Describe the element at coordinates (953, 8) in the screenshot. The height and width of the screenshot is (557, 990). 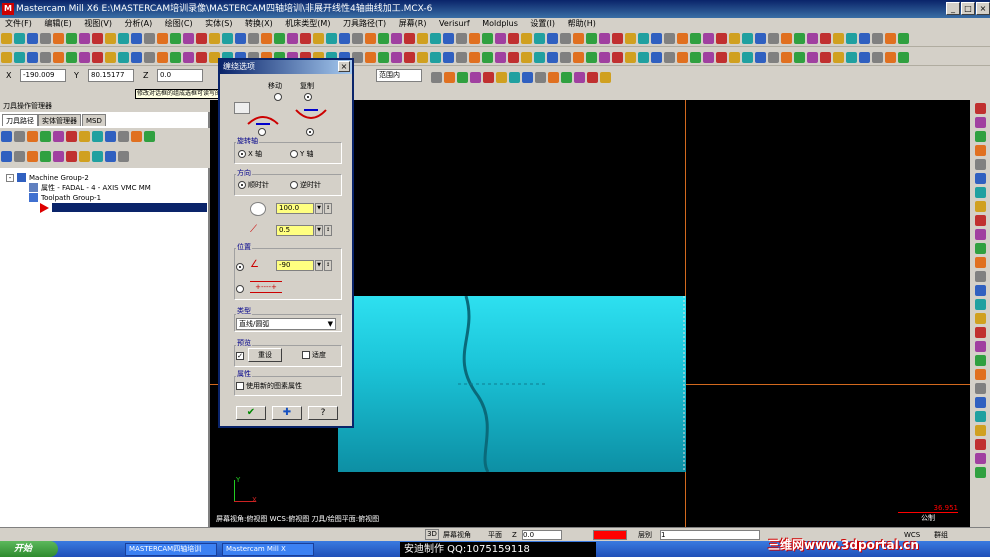
I see `minimize-button: _` at that location.